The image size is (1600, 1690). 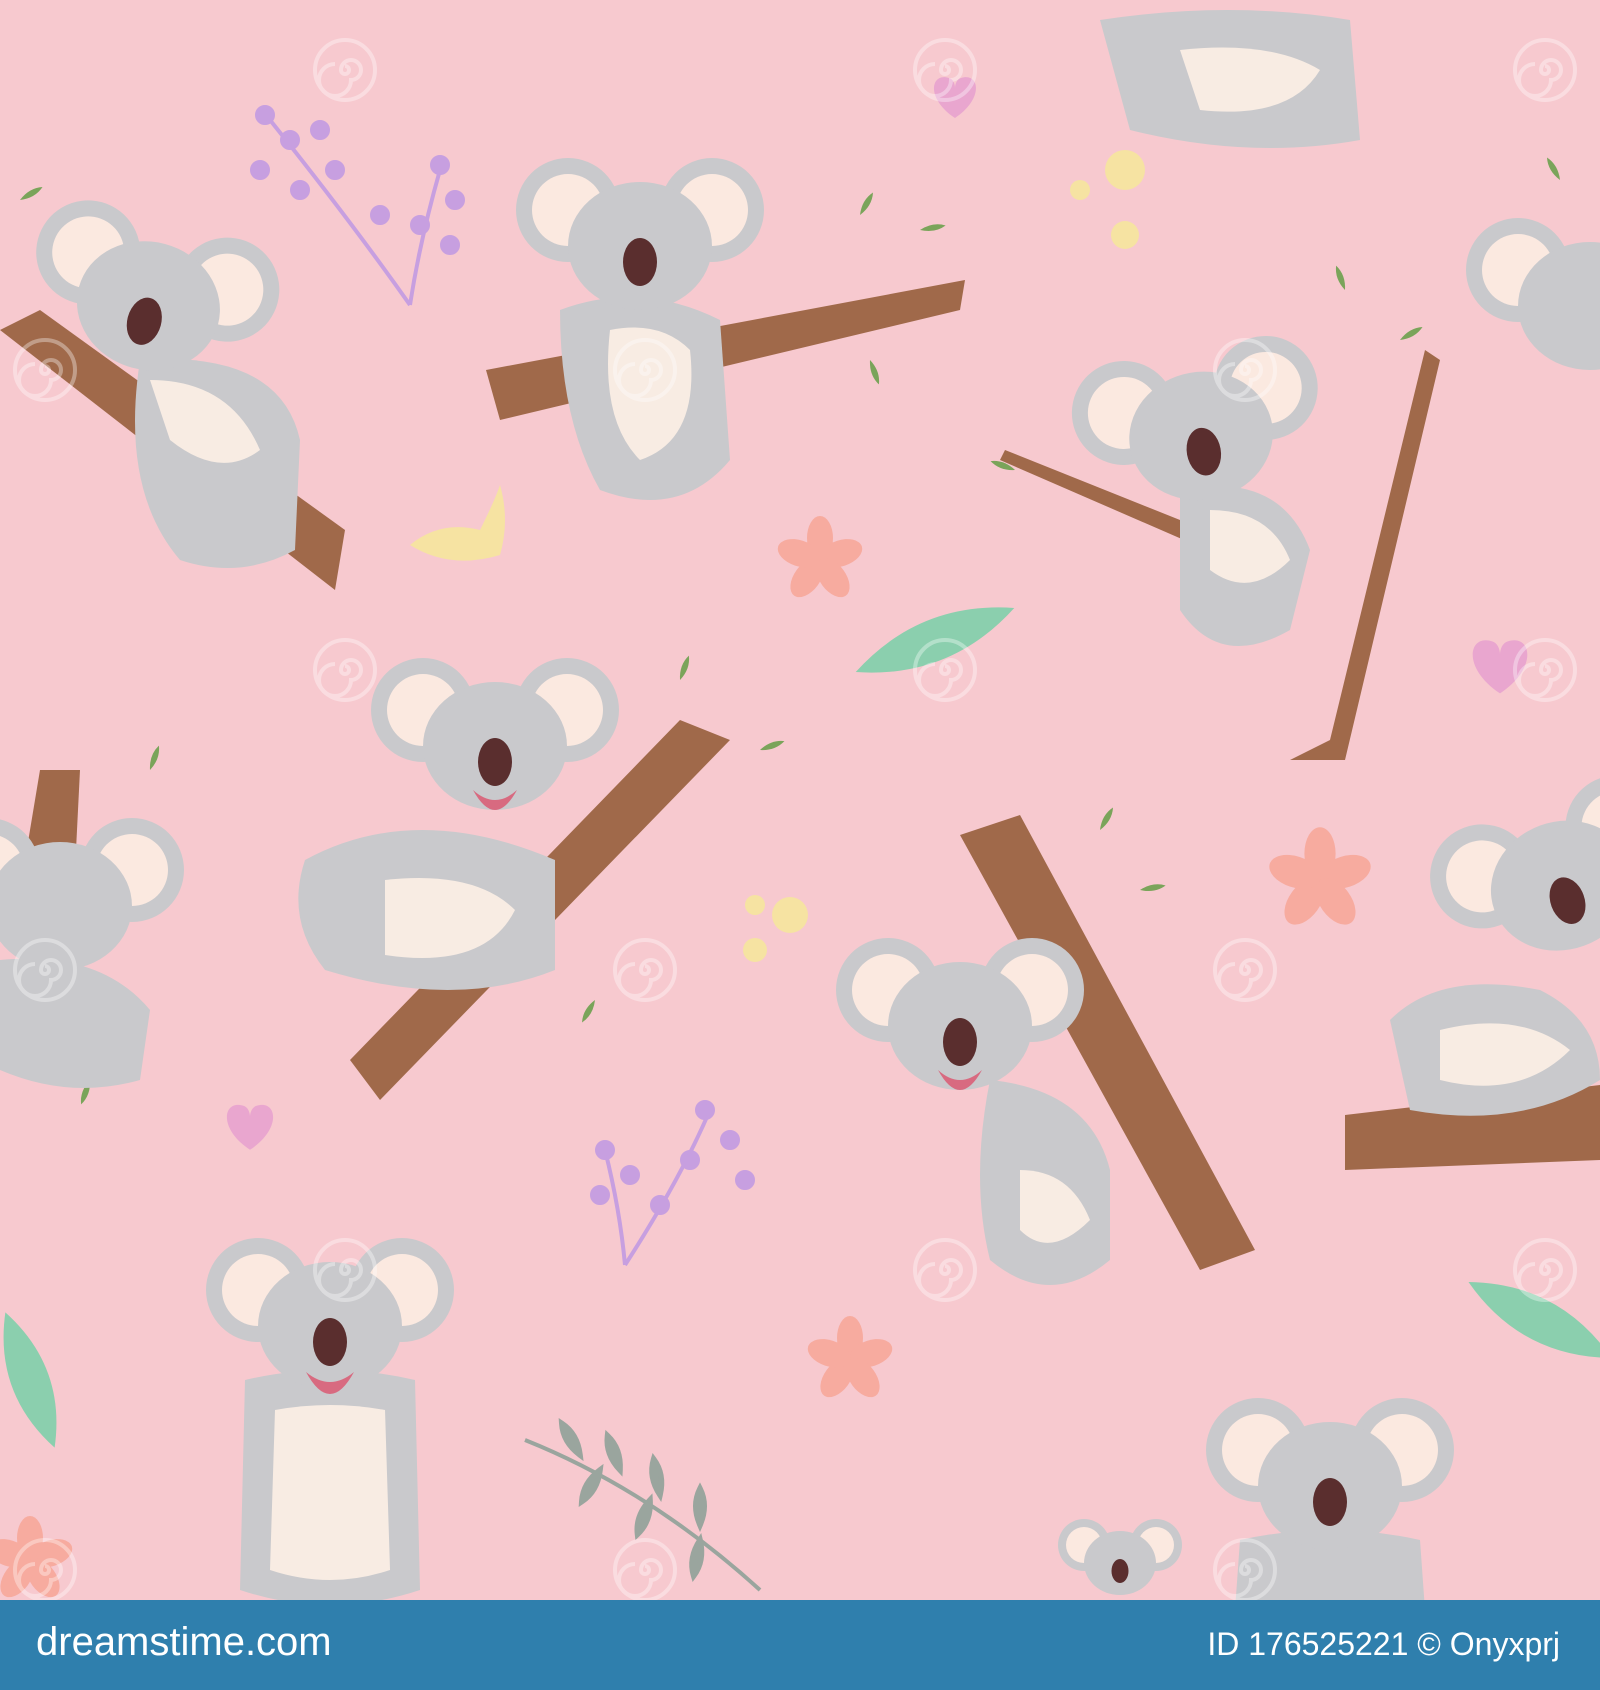 I want to click on image-credit: ID 176525221 © Onyxprj, so click(x=1383, y=1644).